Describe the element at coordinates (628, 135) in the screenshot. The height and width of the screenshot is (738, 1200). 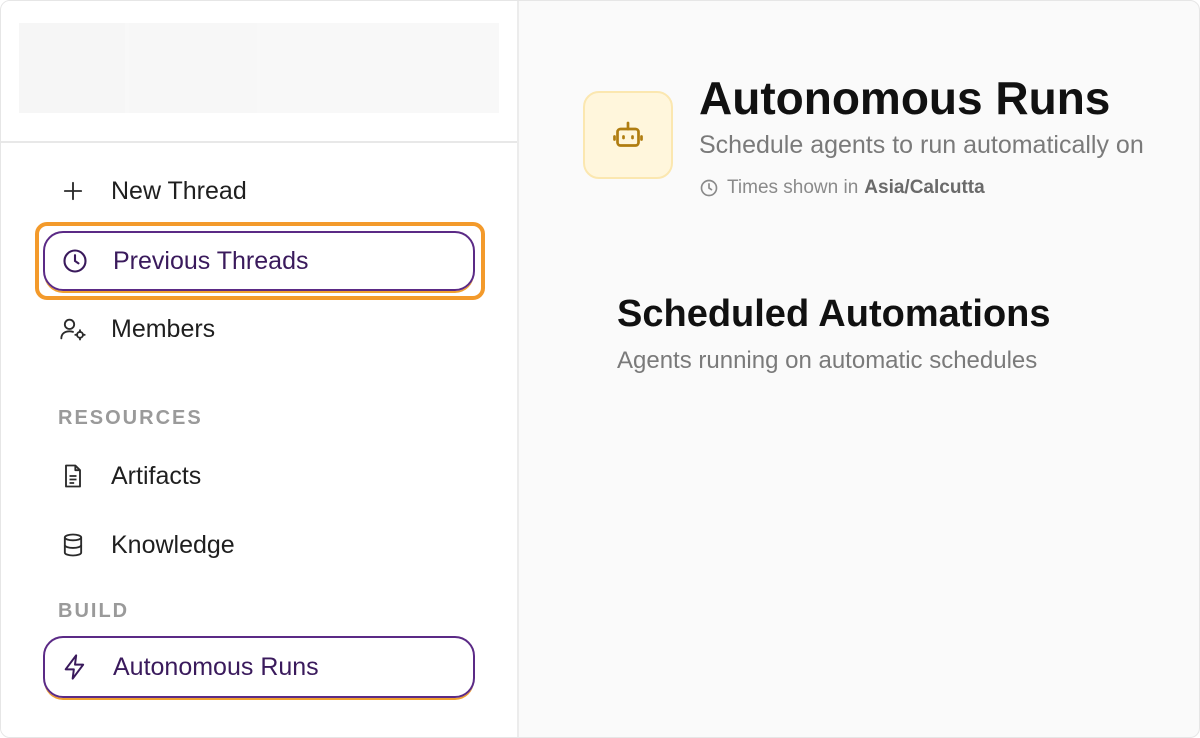
I see `robot-icon` at that location.